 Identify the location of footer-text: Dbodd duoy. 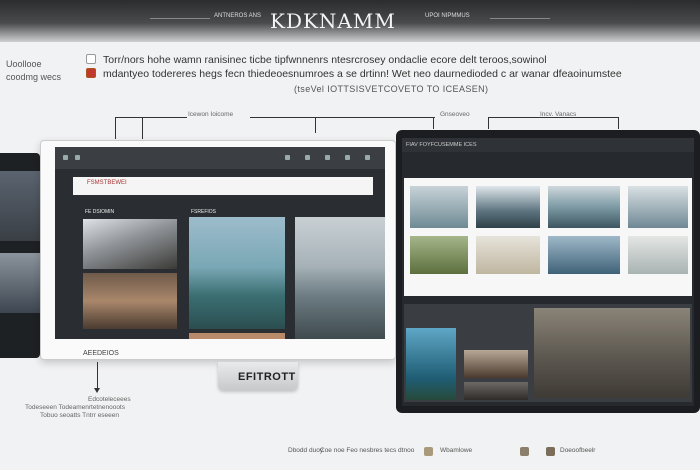
(306, 450).